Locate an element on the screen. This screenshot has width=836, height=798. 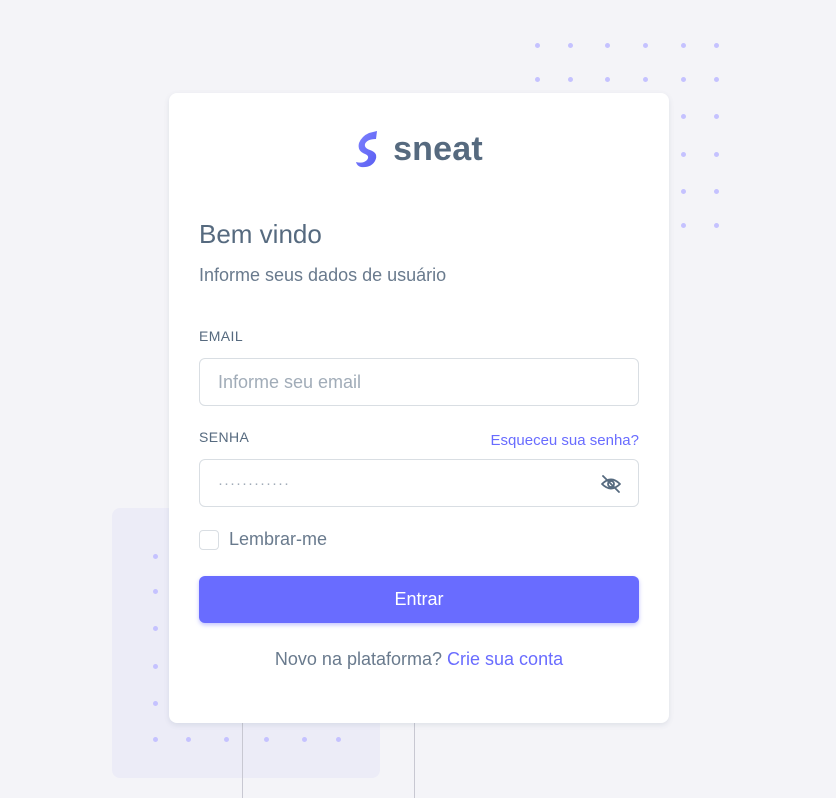
remember-me-label: Lembrar-me is located at coordinates (278, 539).